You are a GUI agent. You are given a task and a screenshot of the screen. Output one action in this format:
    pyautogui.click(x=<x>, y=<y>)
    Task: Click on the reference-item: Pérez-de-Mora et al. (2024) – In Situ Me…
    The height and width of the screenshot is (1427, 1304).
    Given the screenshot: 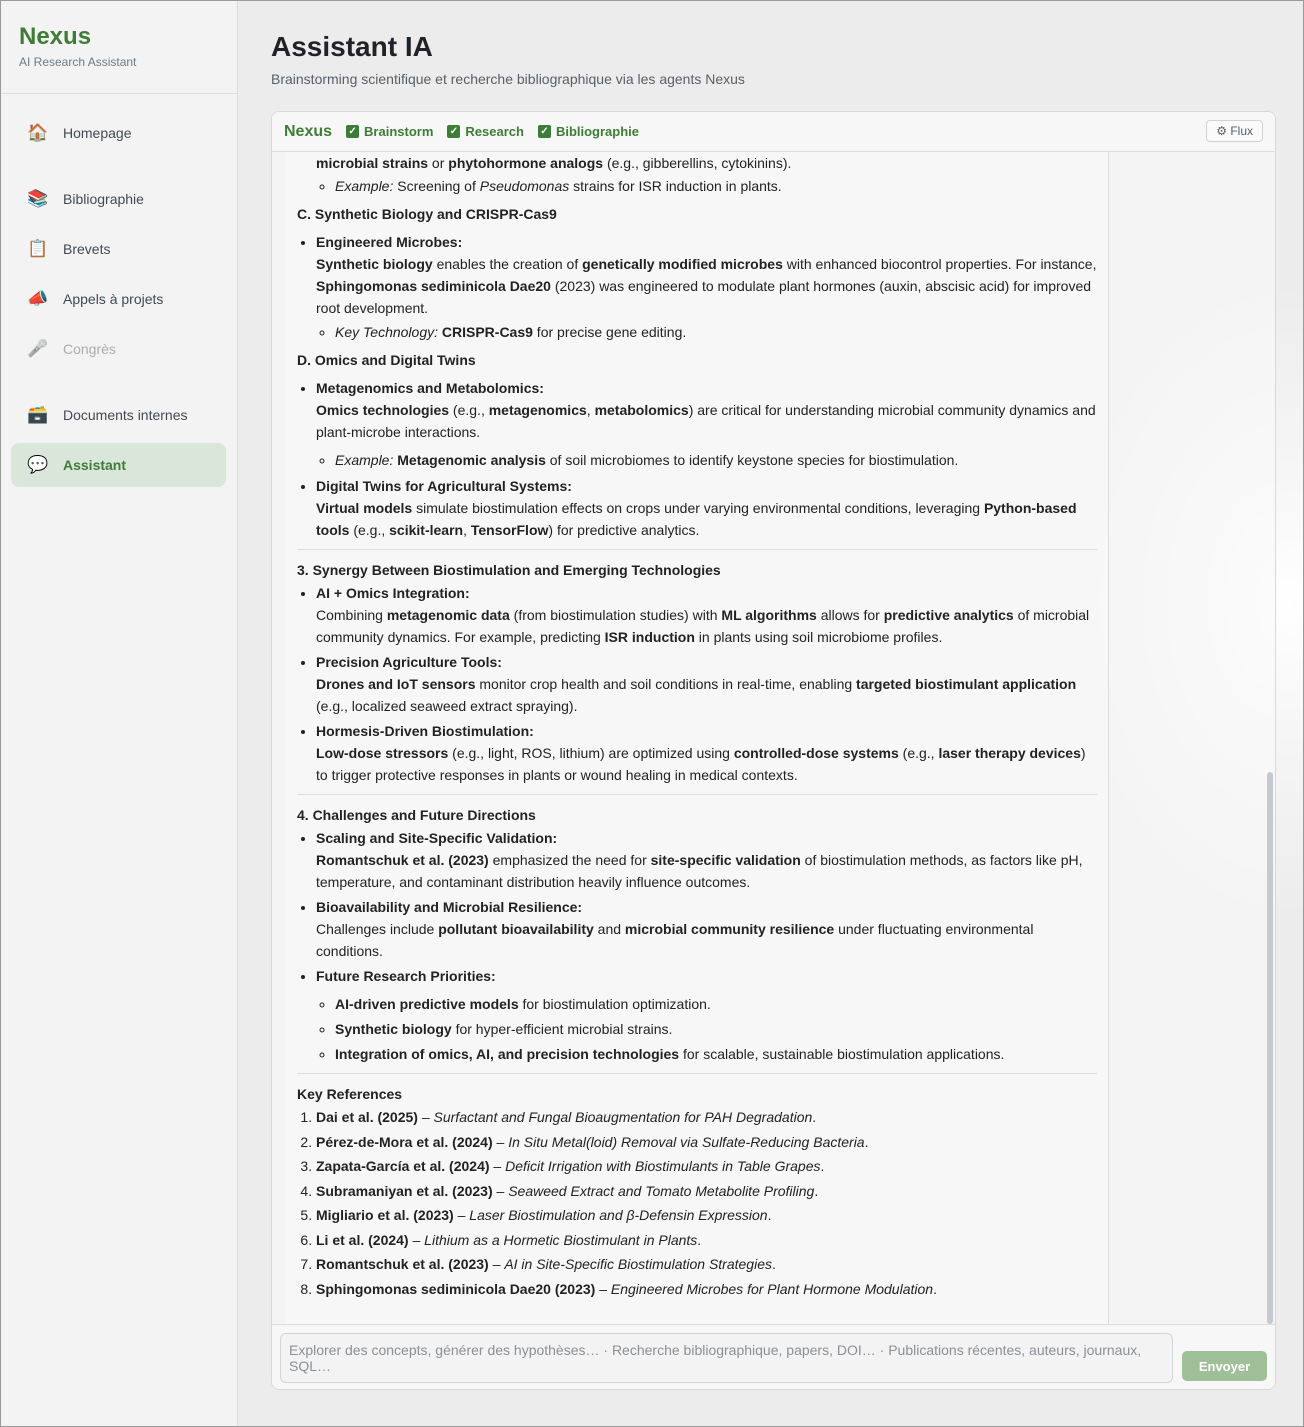 What is the action you would take?
    pyautogui.click(x=706, y=1142)
    